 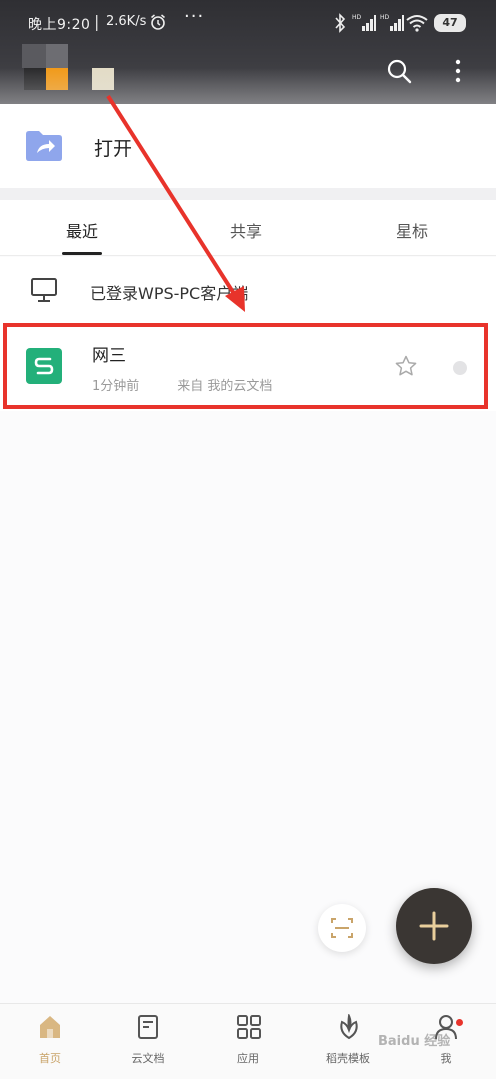 I want to click on create-new-button, so click(x=434, y=926).